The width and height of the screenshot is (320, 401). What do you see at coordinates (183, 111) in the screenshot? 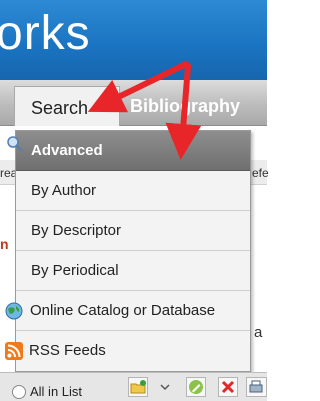
I see `arrow-to-advanced` at bounding box center [183, 111].